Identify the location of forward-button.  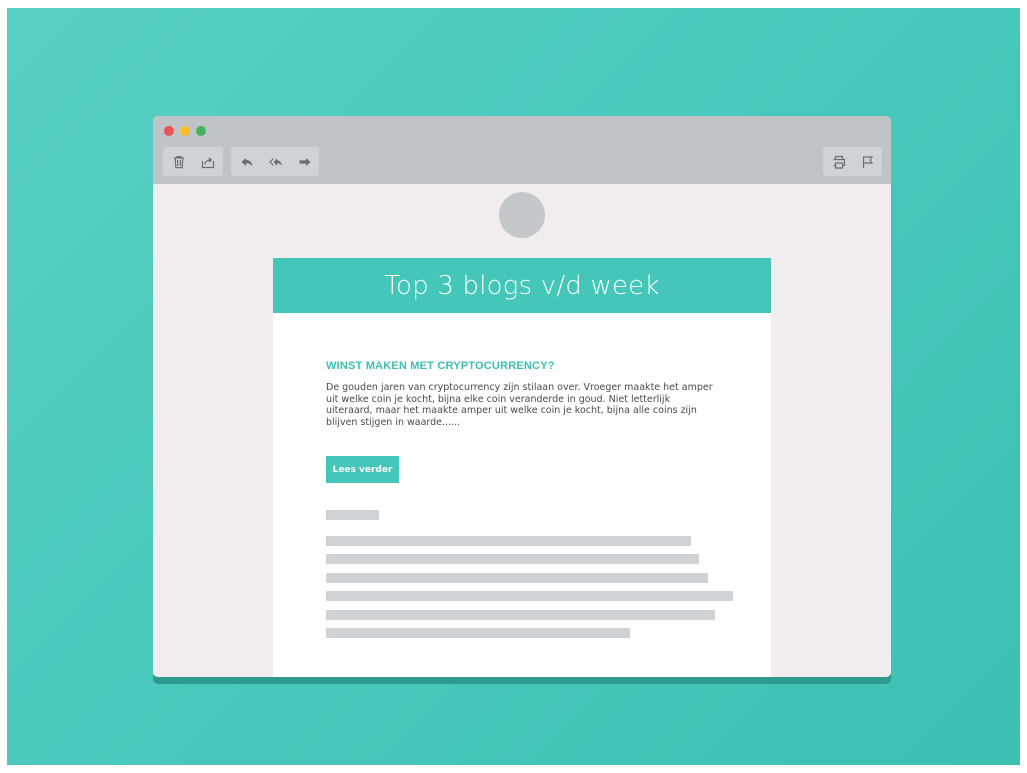
(305, 162).